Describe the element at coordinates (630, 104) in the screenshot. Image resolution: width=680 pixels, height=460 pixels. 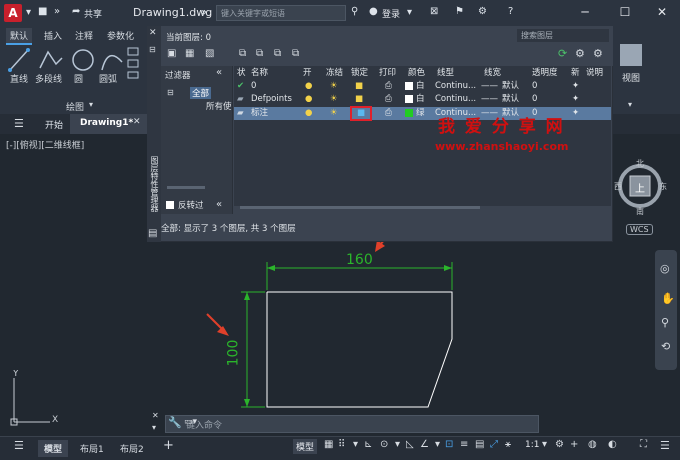
I see `view-dropdown-icon: ▾` at that location.